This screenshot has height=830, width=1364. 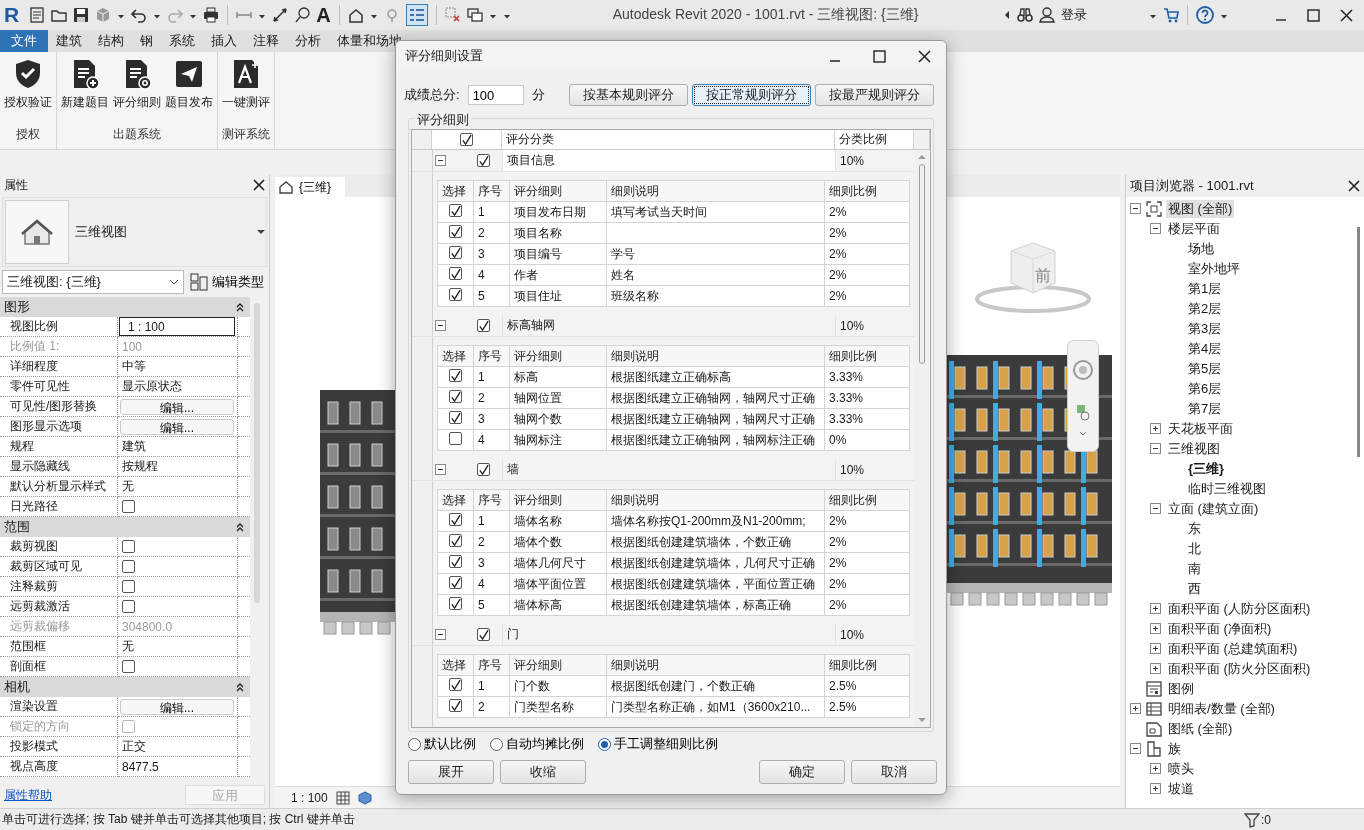 What do you see at coordinates (1220, 629) in the screenshot?
I see `tree-item: 面积平面 (净面积)` at bounding box center [1220, 629].